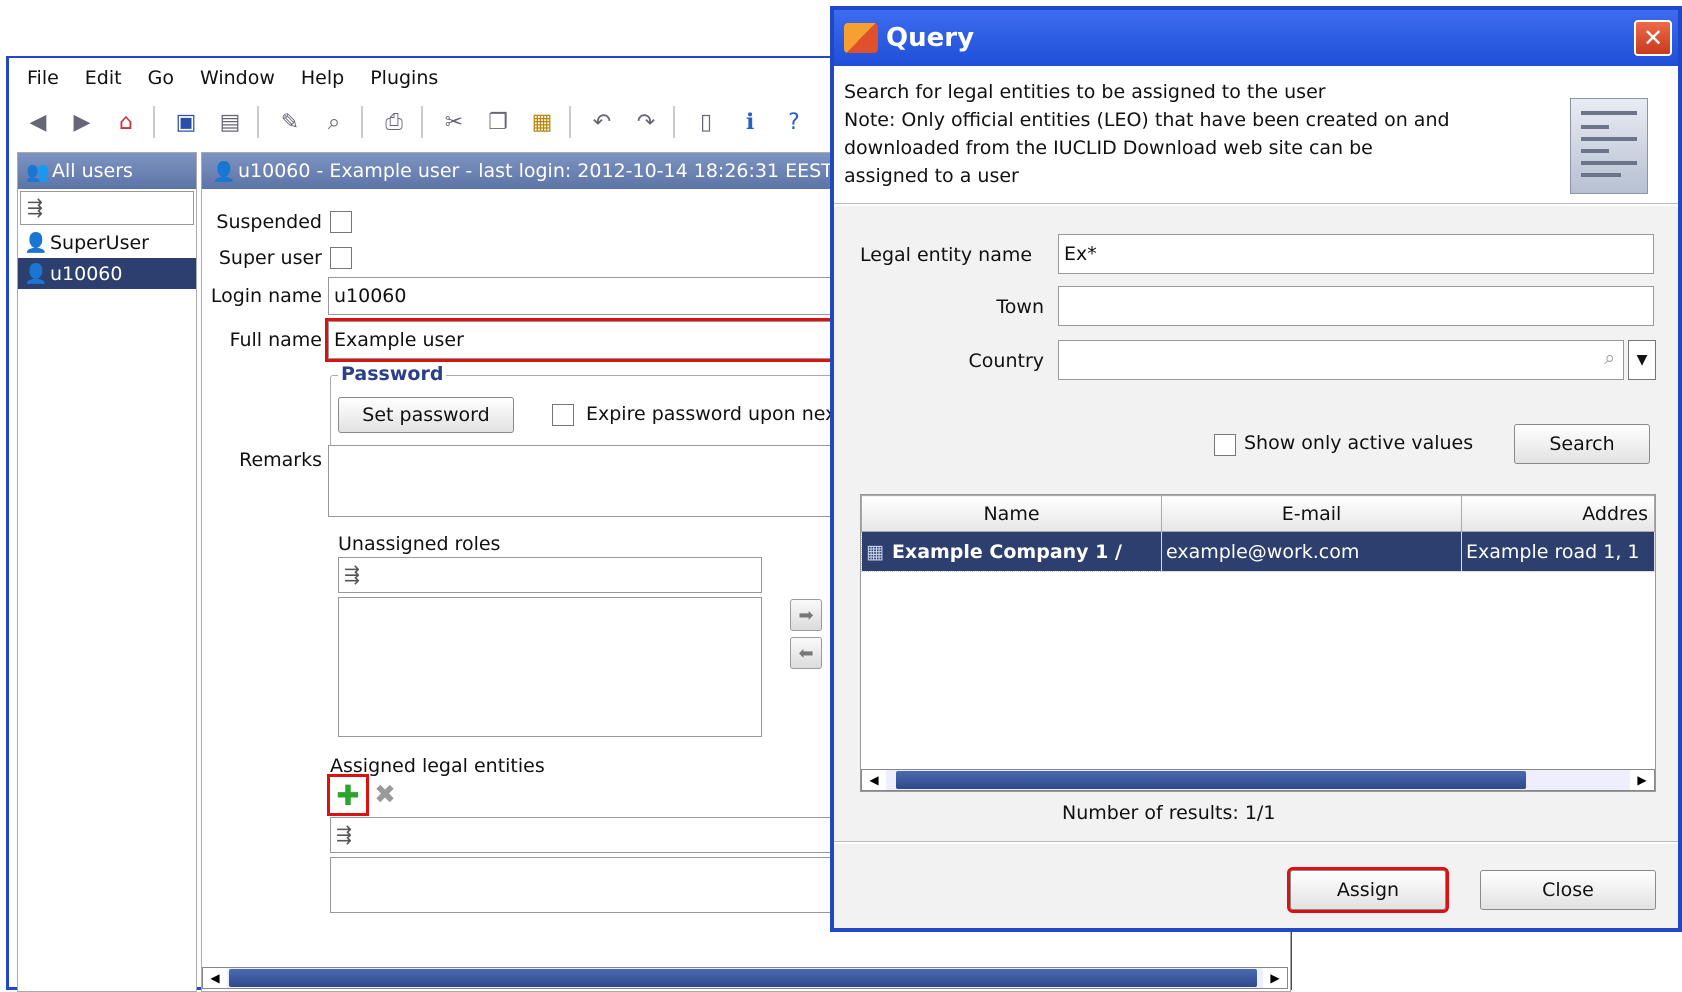 The height and width of the screenshot is (992, 1682). Describe the element at coordinates (1341, 360) in the screenshot. I see `country-field: ⌕` at that location.